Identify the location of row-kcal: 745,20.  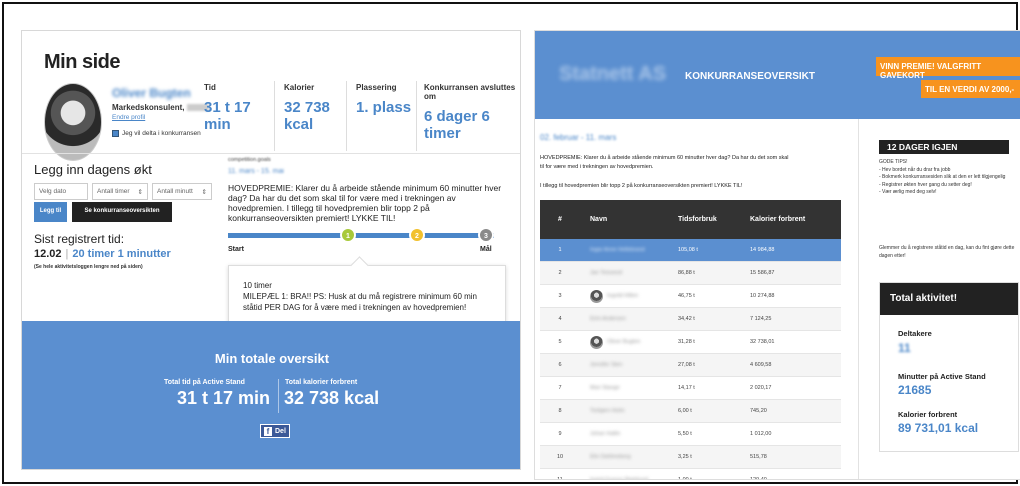
(758, 411).